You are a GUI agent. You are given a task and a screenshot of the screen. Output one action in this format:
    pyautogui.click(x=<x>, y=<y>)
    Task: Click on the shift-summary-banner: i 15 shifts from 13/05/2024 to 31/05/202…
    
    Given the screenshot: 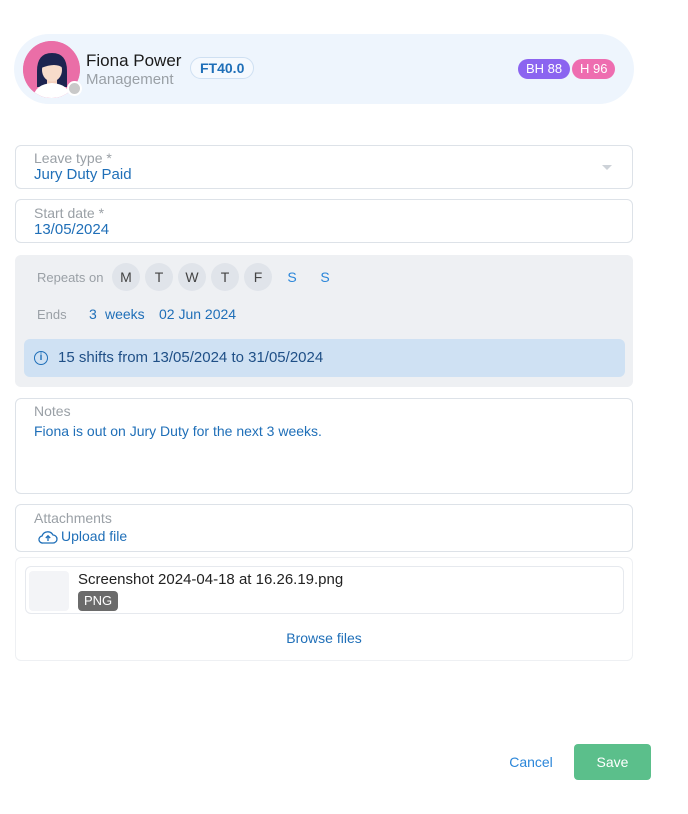 What is the action you would take?
    pyautogui.click(x=324, y=358)
    